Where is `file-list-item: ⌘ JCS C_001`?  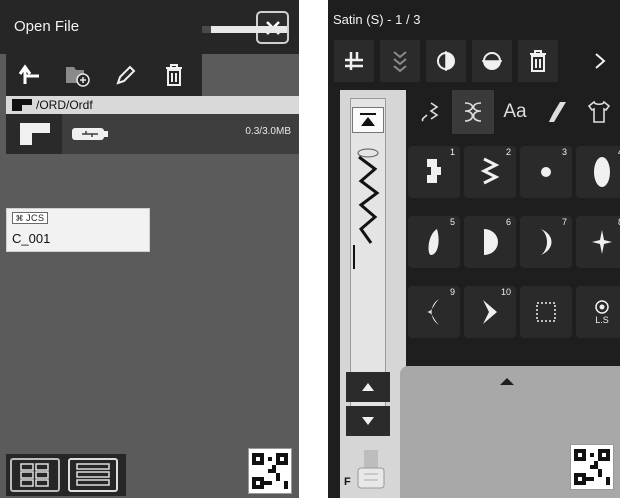
file-list-item: ⌘ JCS C_001 is located at coordinates (78, 230).